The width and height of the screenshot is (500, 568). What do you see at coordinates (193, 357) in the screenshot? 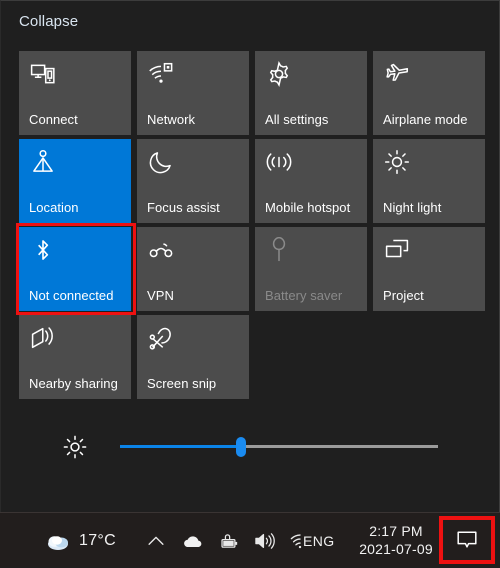
I see `tile-screen-snip: Screen snip` at bounding box center [193, 357].